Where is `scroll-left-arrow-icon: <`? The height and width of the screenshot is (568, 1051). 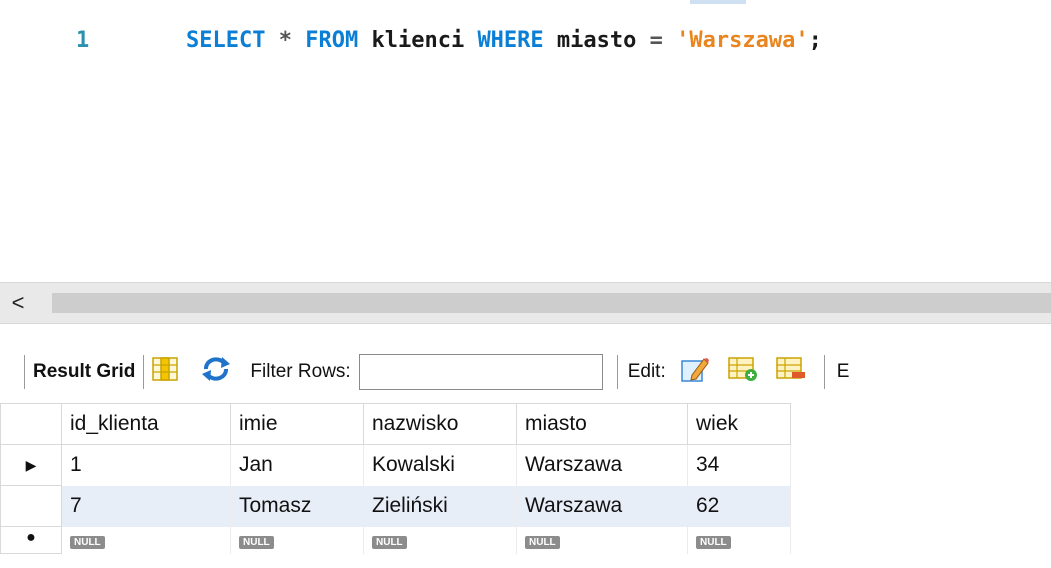
scroll-left-arrow-icon: < is located at coordinates (18, 303).